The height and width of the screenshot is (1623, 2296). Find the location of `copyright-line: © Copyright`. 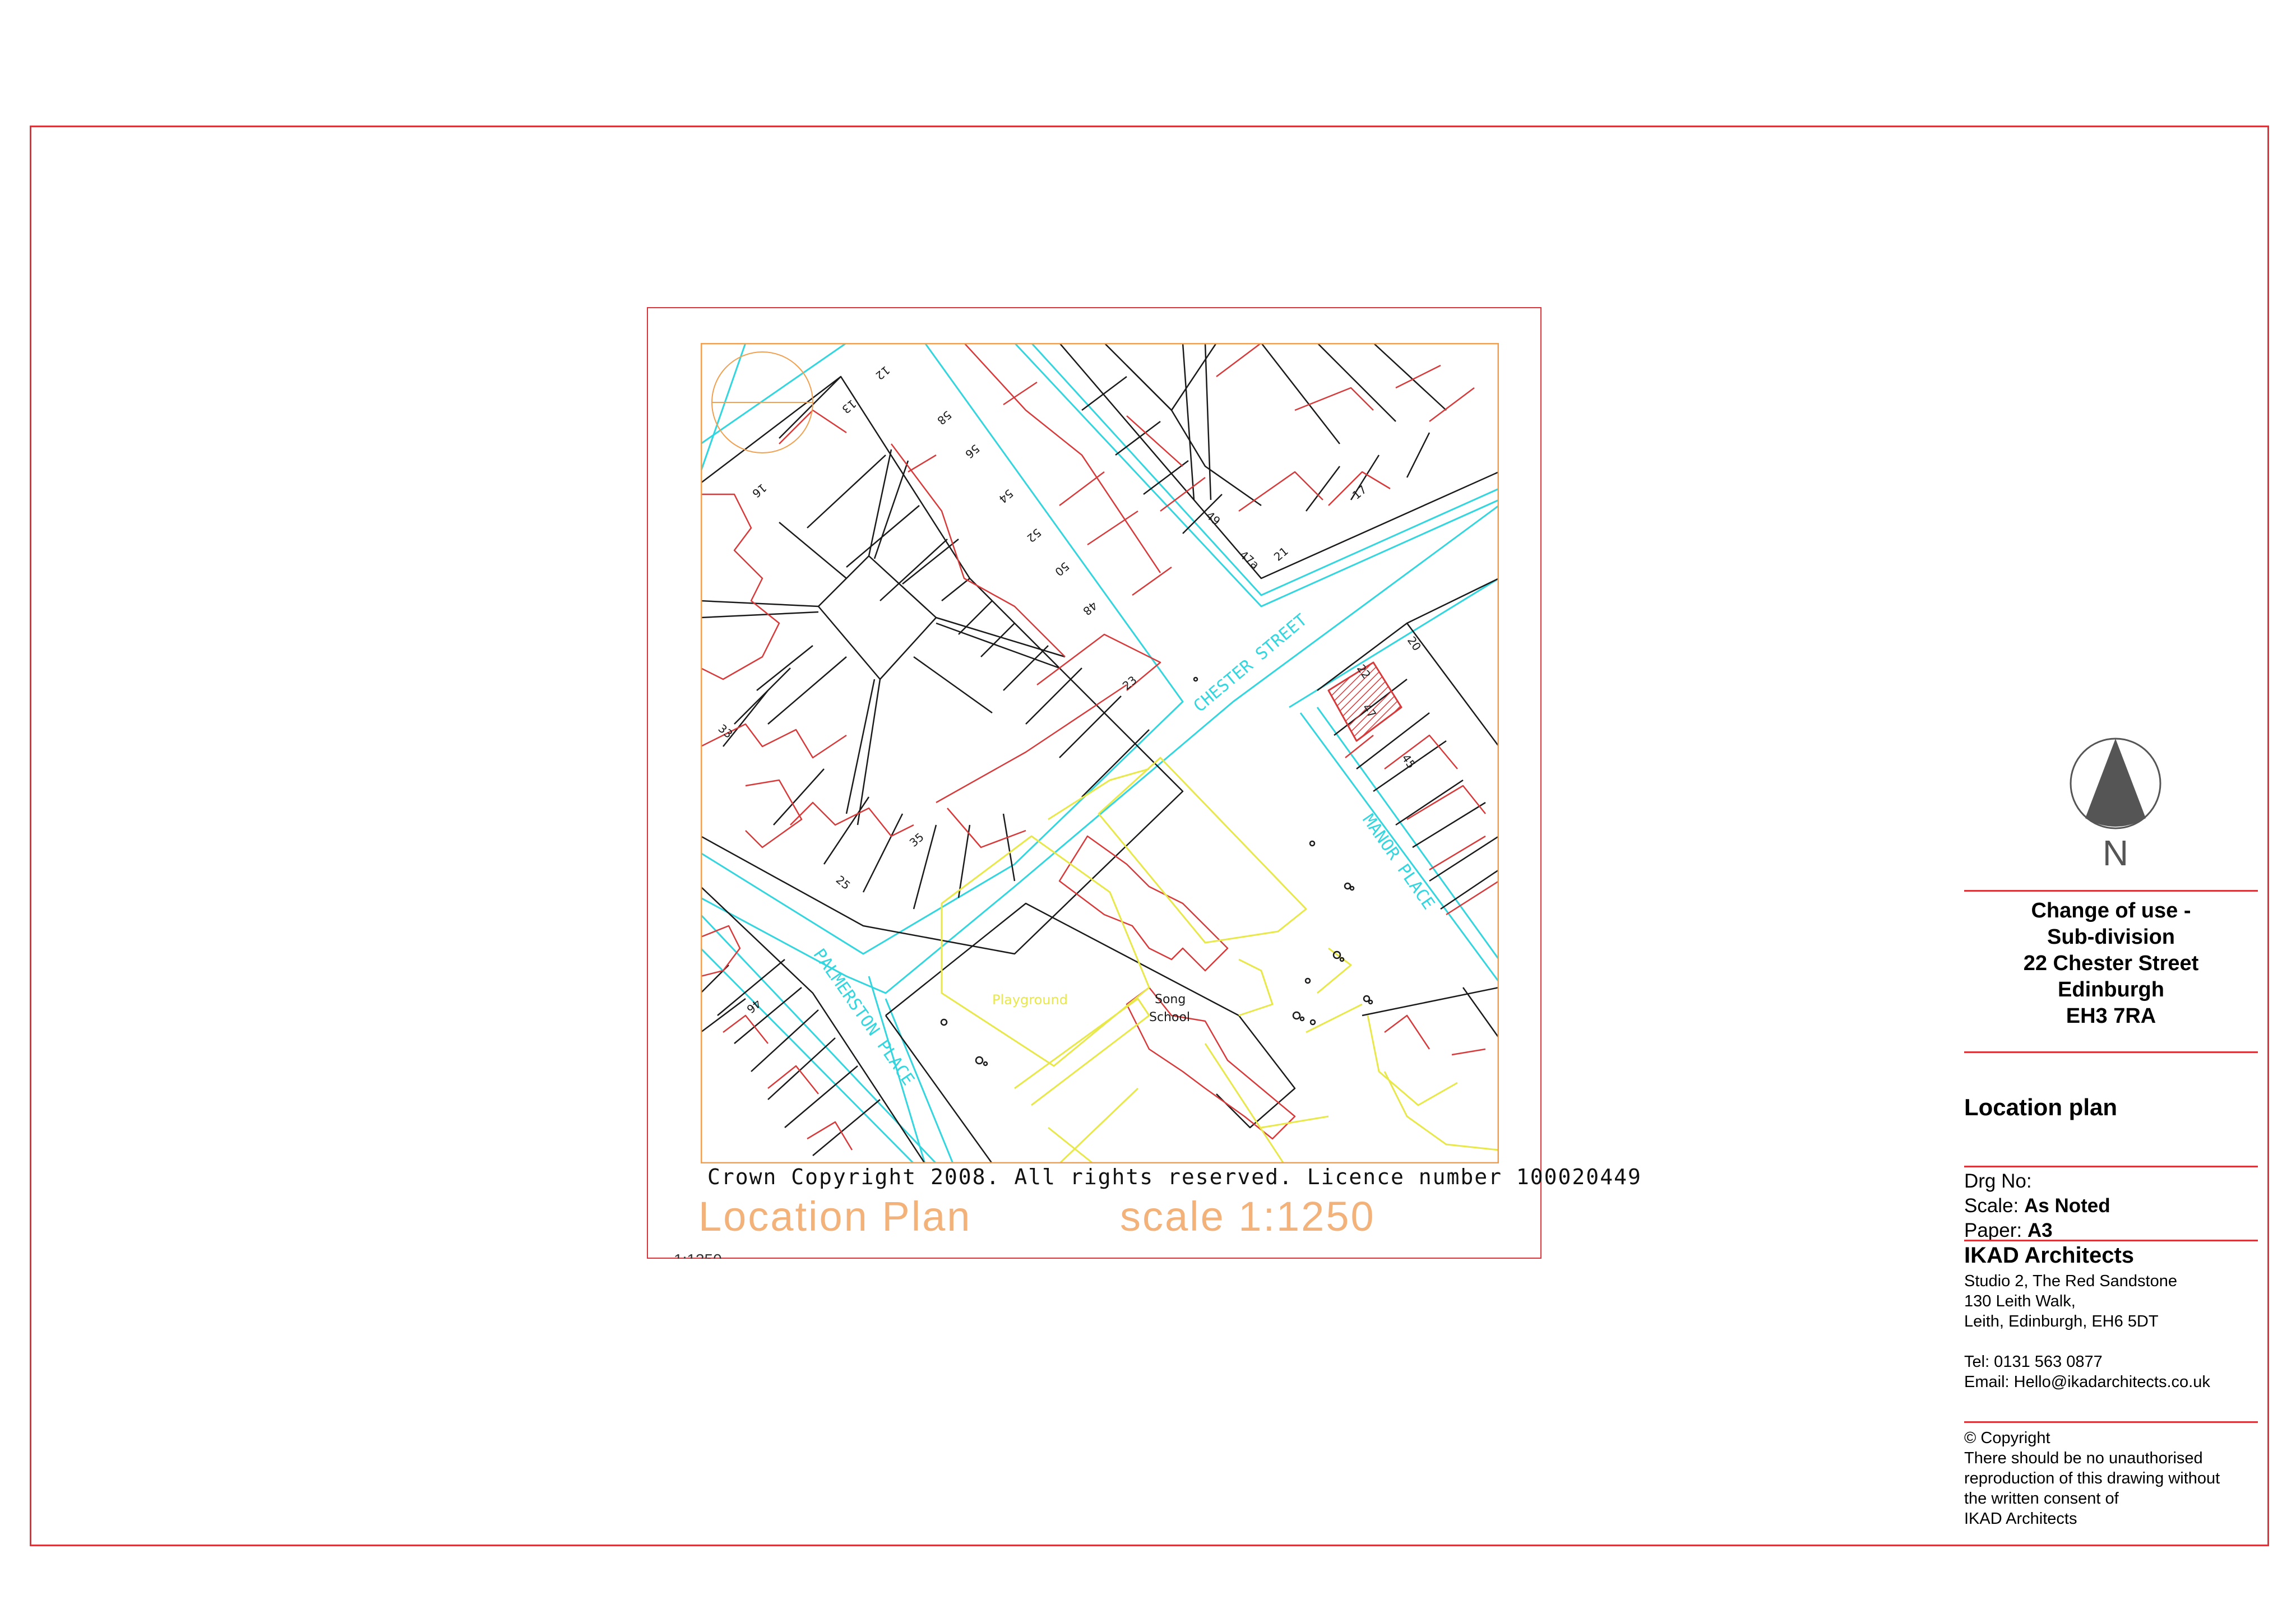

copyright-line: © Copyright is located at coordinates (2007, 1438).